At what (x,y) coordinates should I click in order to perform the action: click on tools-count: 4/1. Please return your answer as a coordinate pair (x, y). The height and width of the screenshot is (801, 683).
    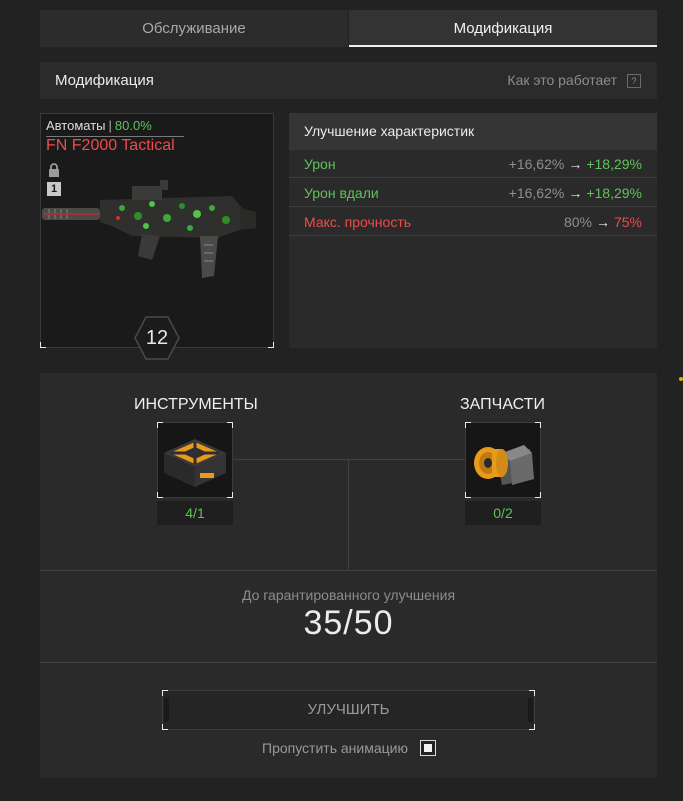
    Looking at the image, I should click on (195, 513).